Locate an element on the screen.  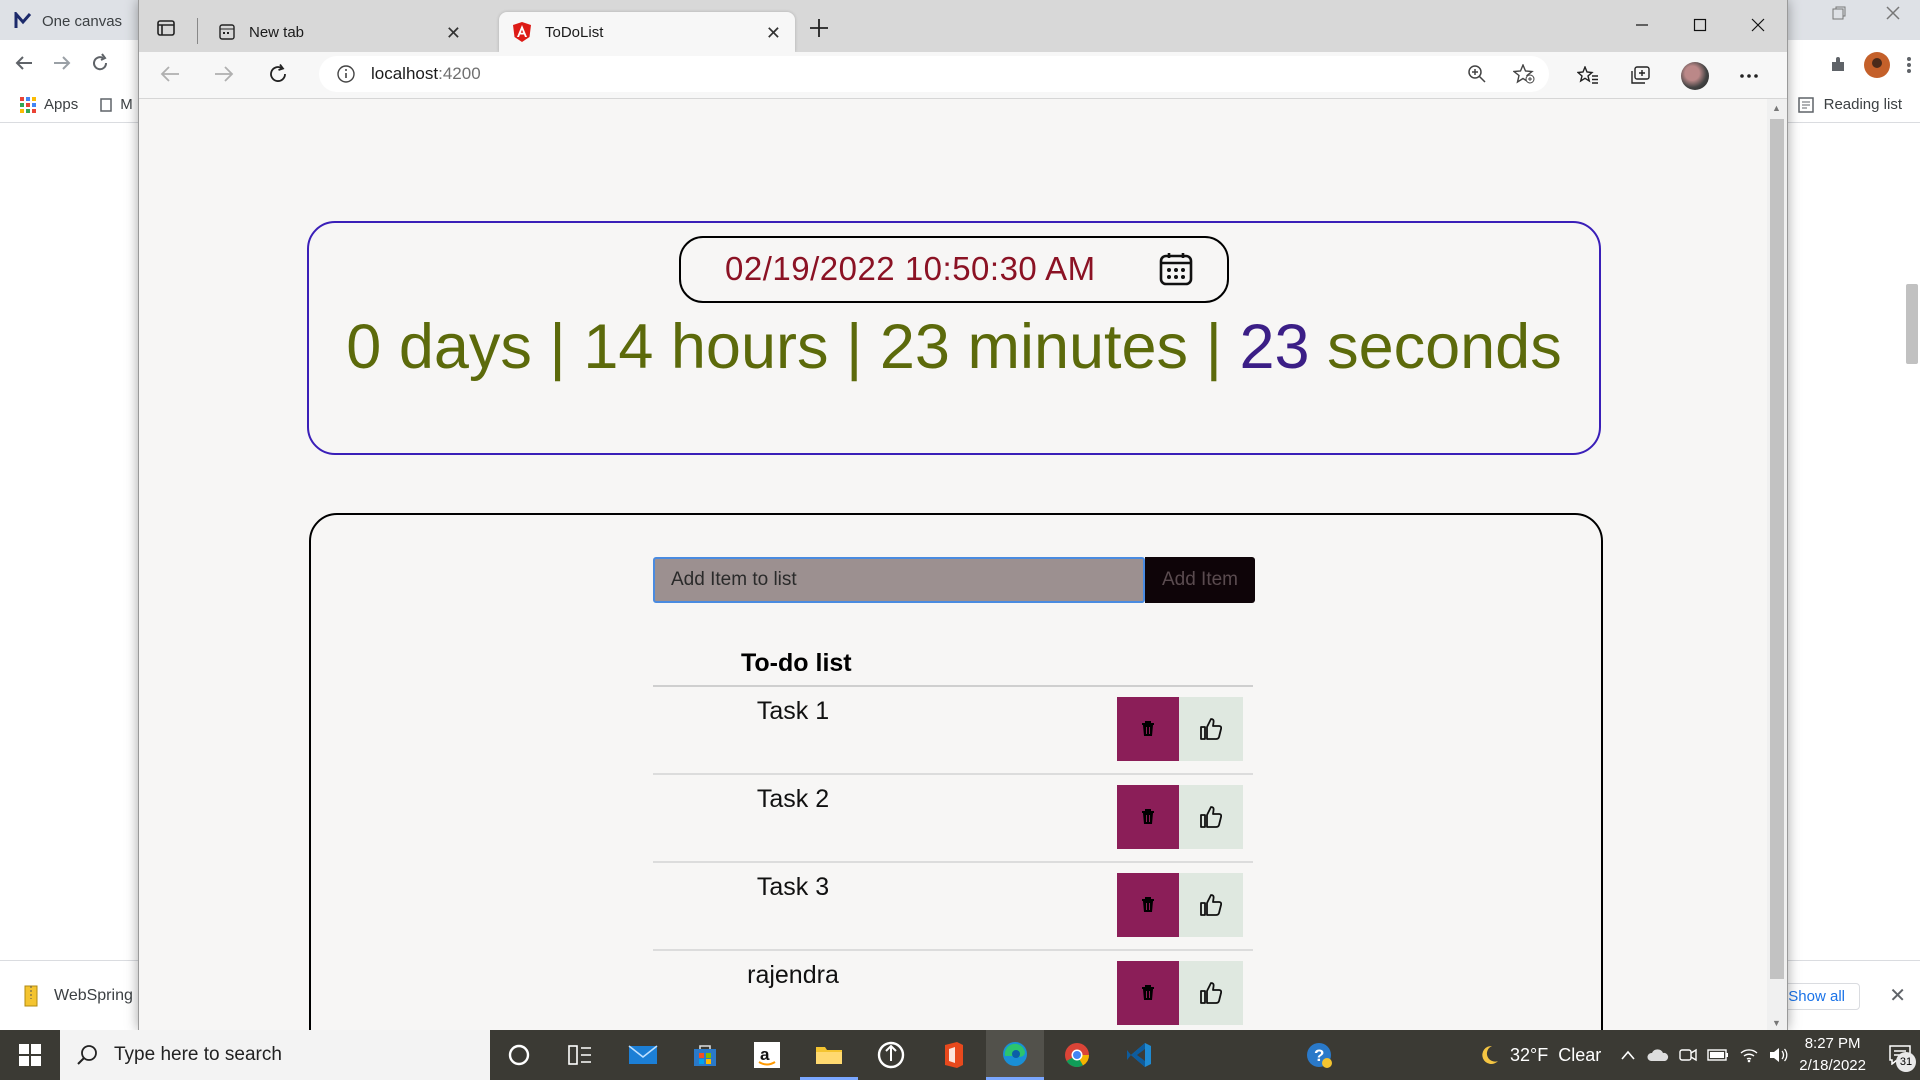
page-bookmark-icon is located at coordinates (106, 104).